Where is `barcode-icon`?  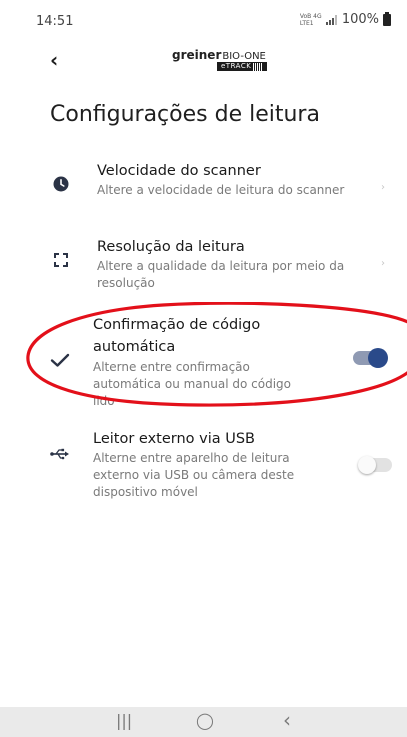 barcode-icon is located at coordinates (258, 66).